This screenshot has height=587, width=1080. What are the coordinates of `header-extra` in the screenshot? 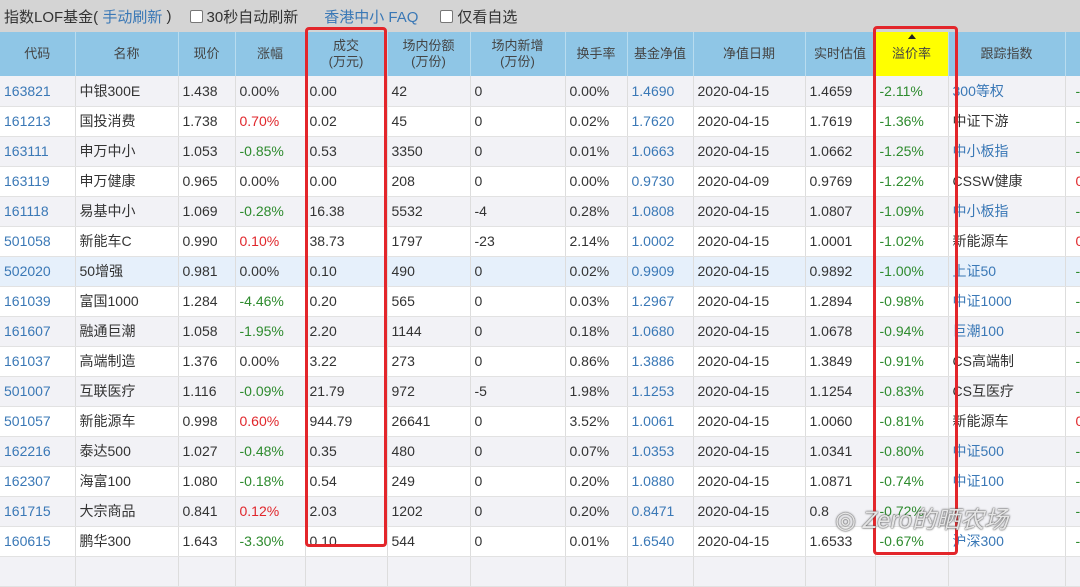 It's located at (1072, 54).